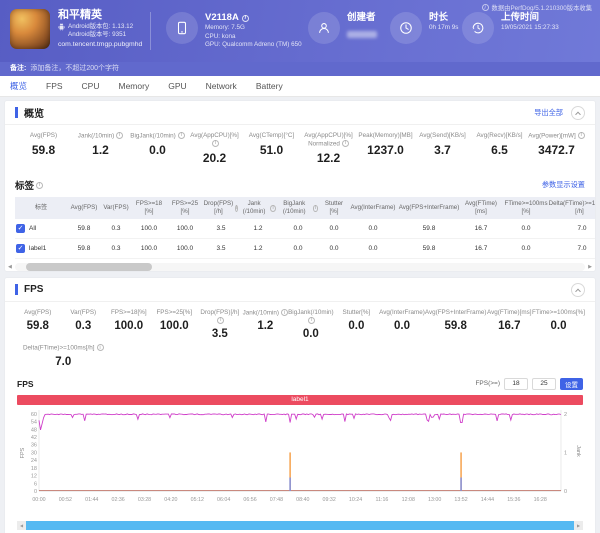 The width and height of the screenshot is (600, 533). I want to click on upload-time-value: 19/05/2021 15:27:33, so click(530, 28).